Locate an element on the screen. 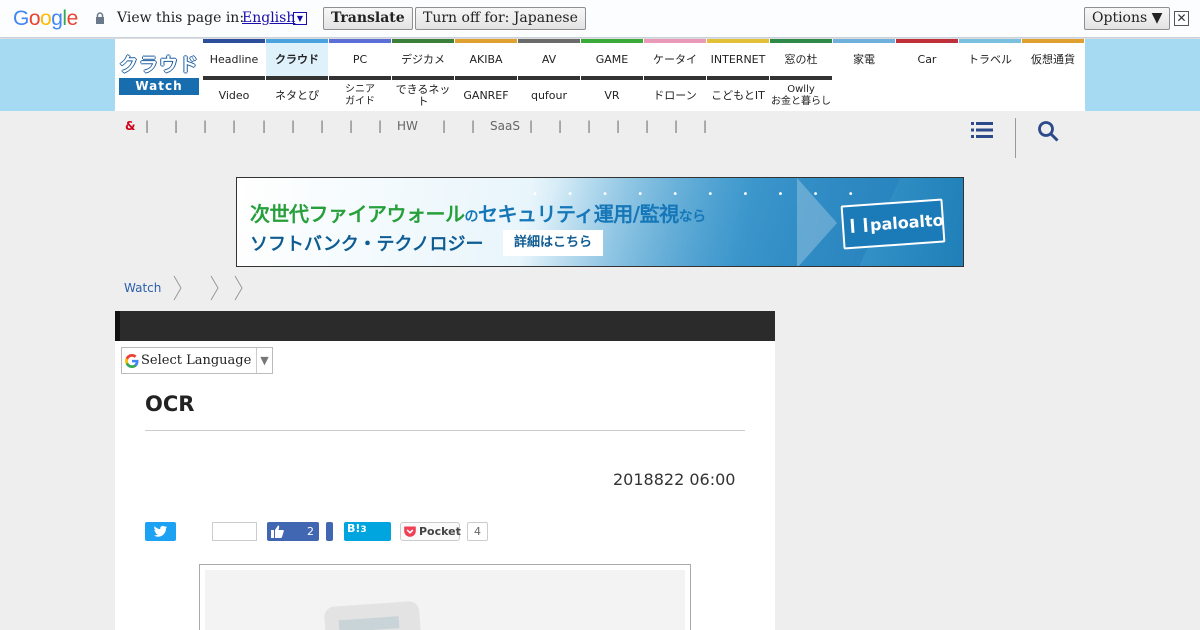 The image size is (1200, 630). article-date: 2018822 06:00 is located at coordinates (674, 479).